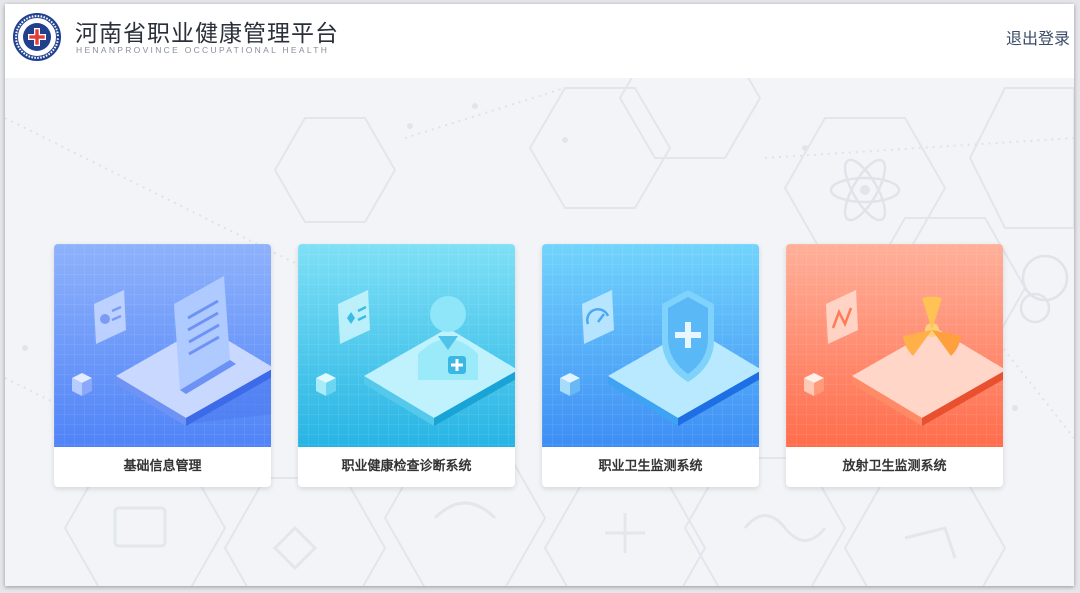 The image size is (1080, 593). I want to click on card-label: 职业卫生监测系统, so click(650, 466).